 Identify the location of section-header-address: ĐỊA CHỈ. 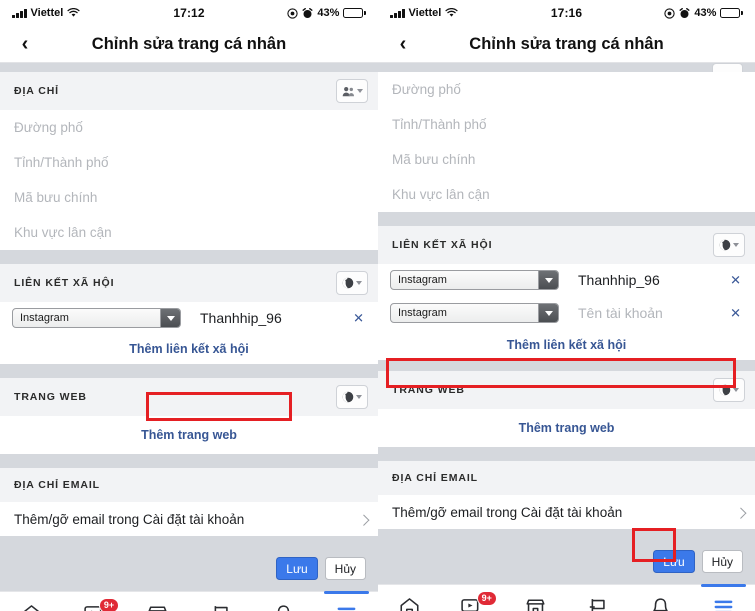
(189, 91).